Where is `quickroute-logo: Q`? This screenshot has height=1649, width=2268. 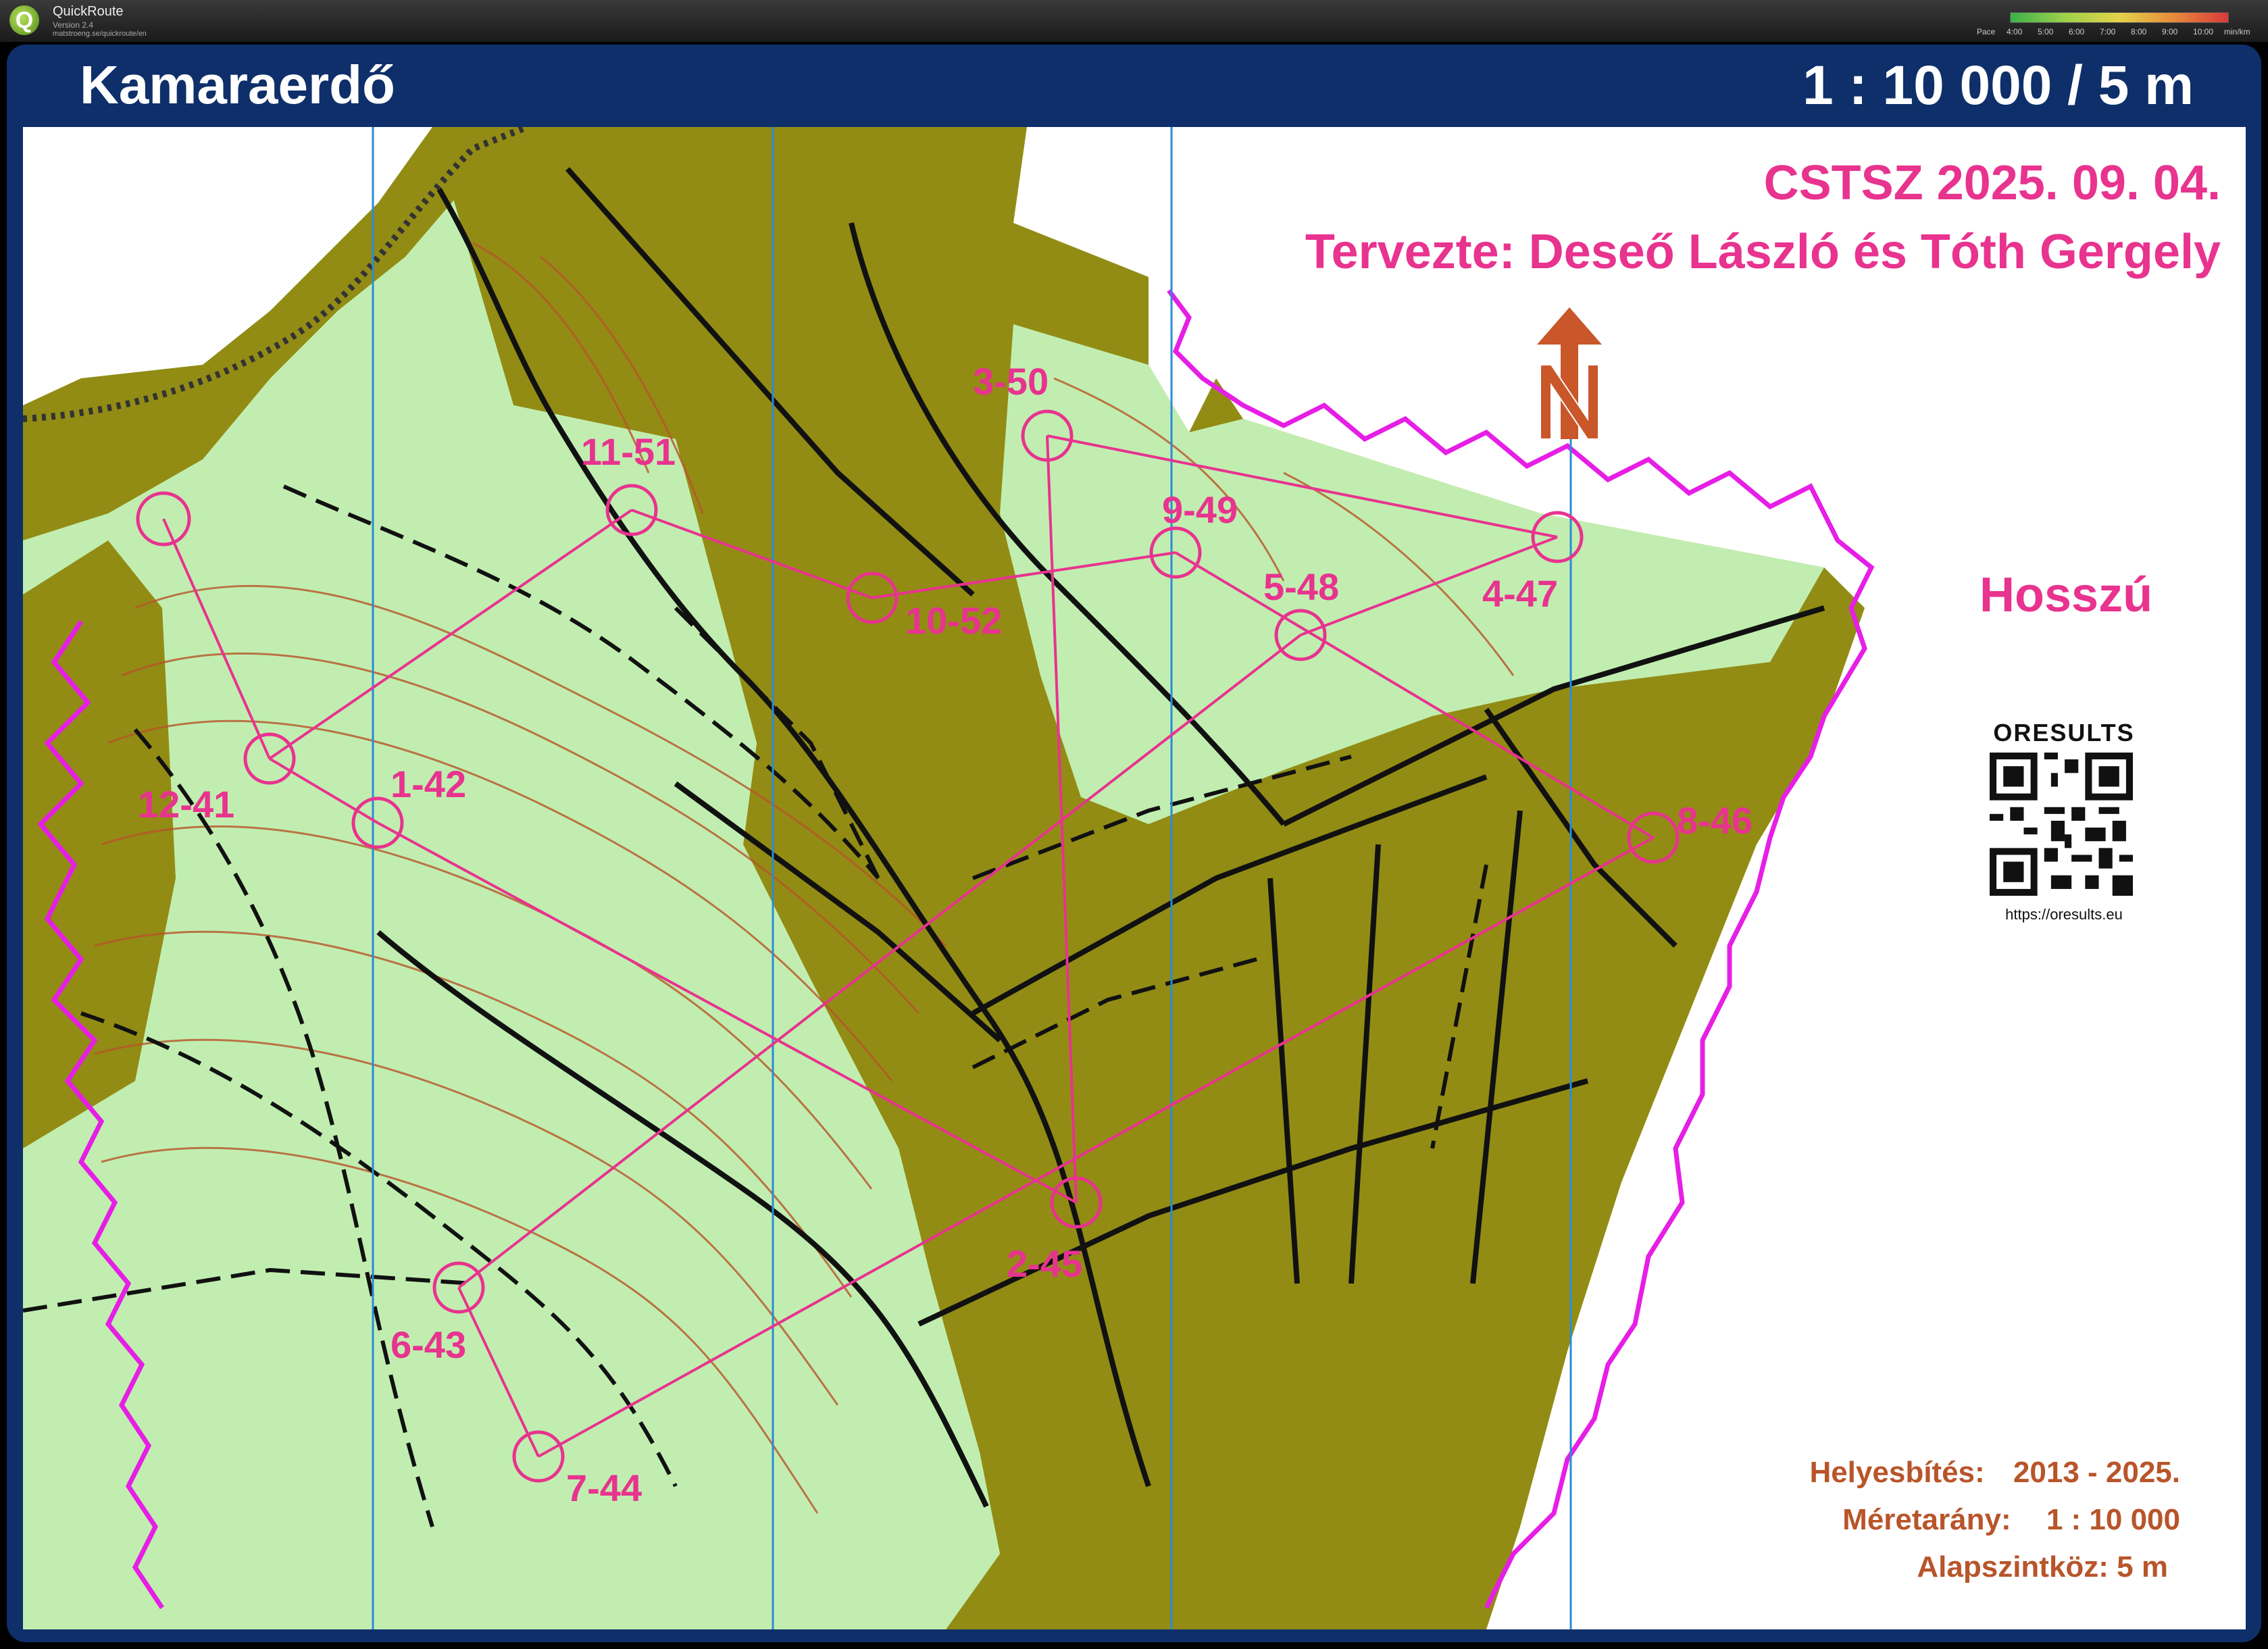
quickroute-logo: Q is located at coordinates (24, 20).